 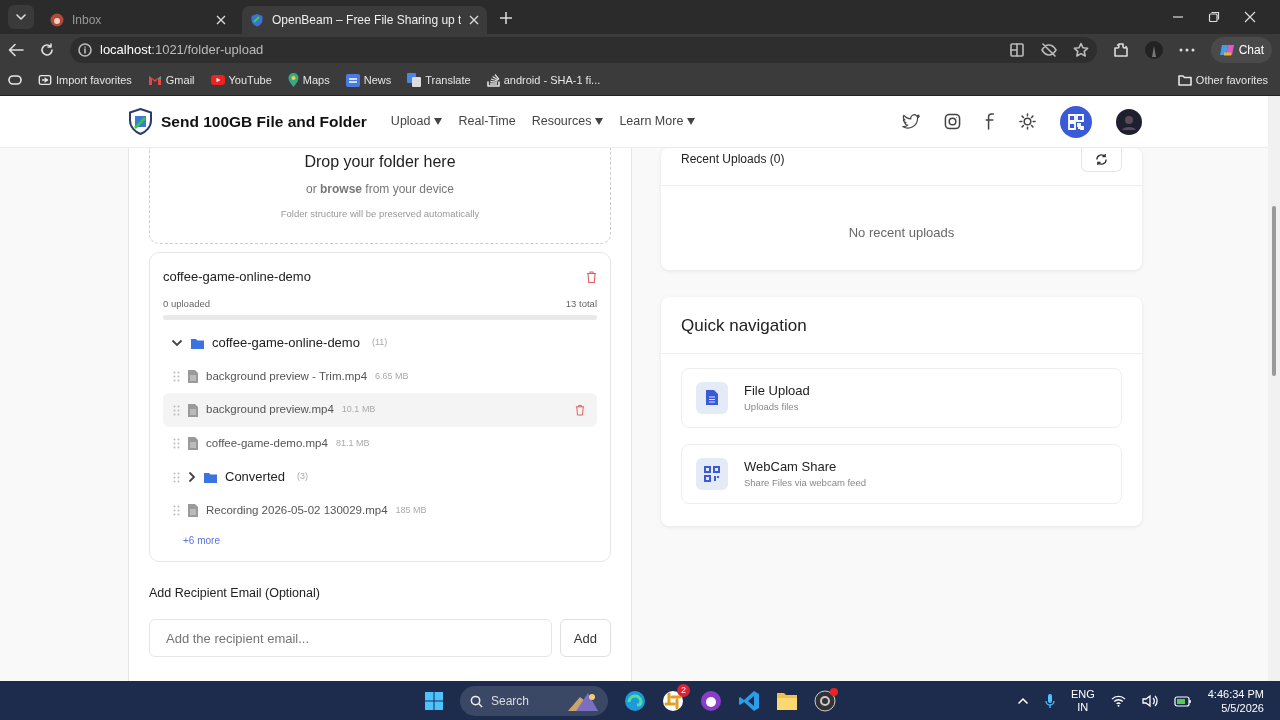 What do you see at coordinates (380, 214) in the screenshot?
I see `folder-note: Folder structure will be preserved automatically` at bounding box center [380, 214].